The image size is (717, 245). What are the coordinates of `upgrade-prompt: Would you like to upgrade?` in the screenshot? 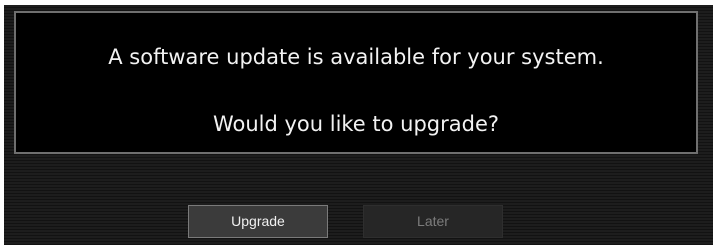 It's located at (356, 124).